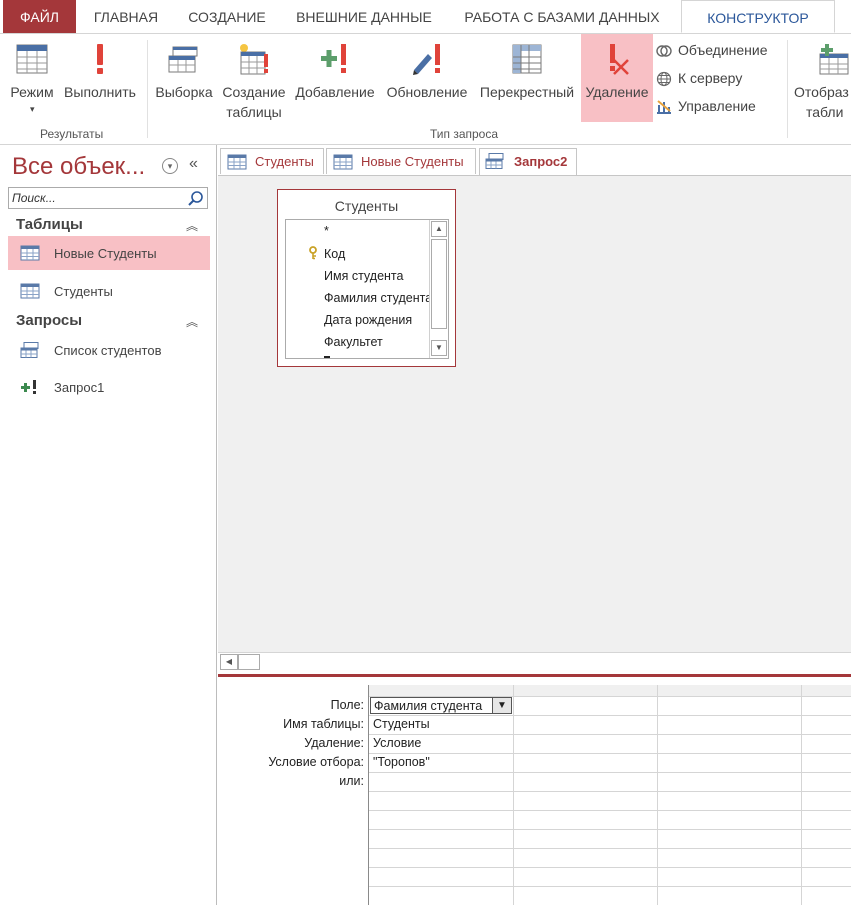 Image resolution: width=851 pixels, height=905 pixels. I want to click on tab-create: СОЗДАНИЕ, so click(227, 16).